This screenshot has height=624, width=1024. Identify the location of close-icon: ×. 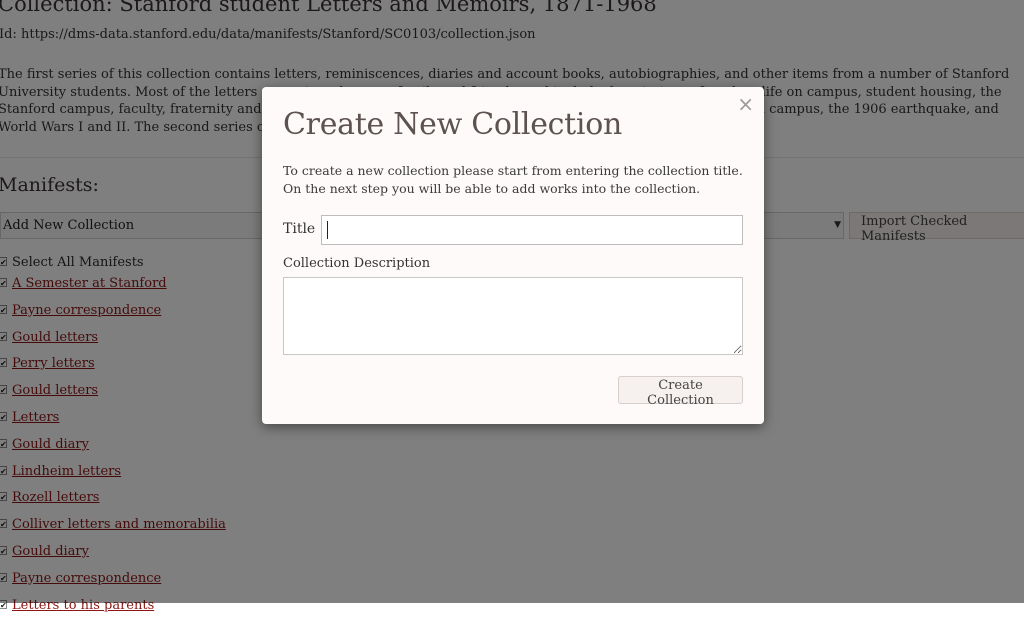
(745, 104).